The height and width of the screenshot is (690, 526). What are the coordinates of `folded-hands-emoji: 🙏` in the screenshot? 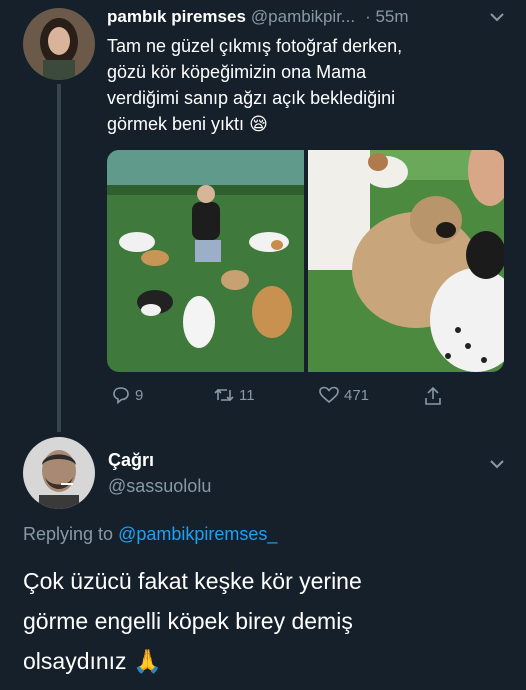 It's located at (147, 661).